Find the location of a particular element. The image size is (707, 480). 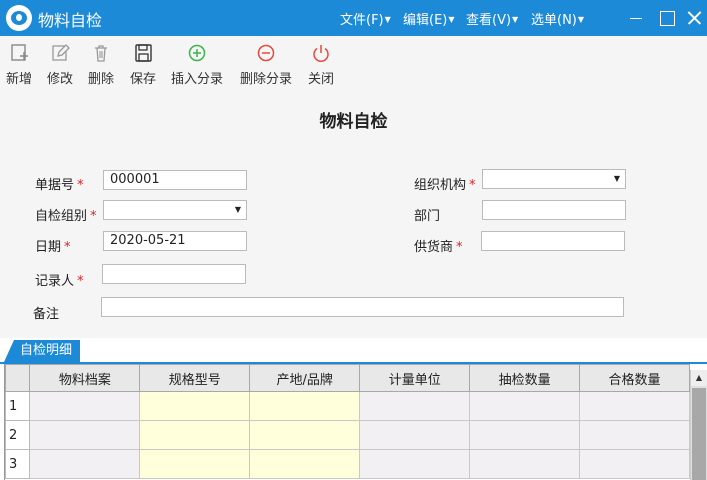

date-field: 2020-05-21 is located at coordinates (175, 241).